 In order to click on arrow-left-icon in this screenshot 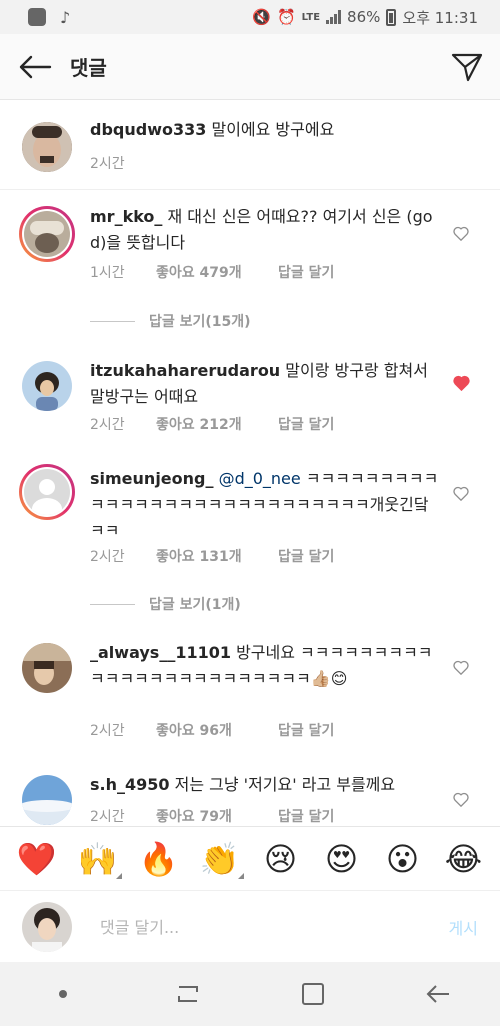, I will do `click(35, 66)`.